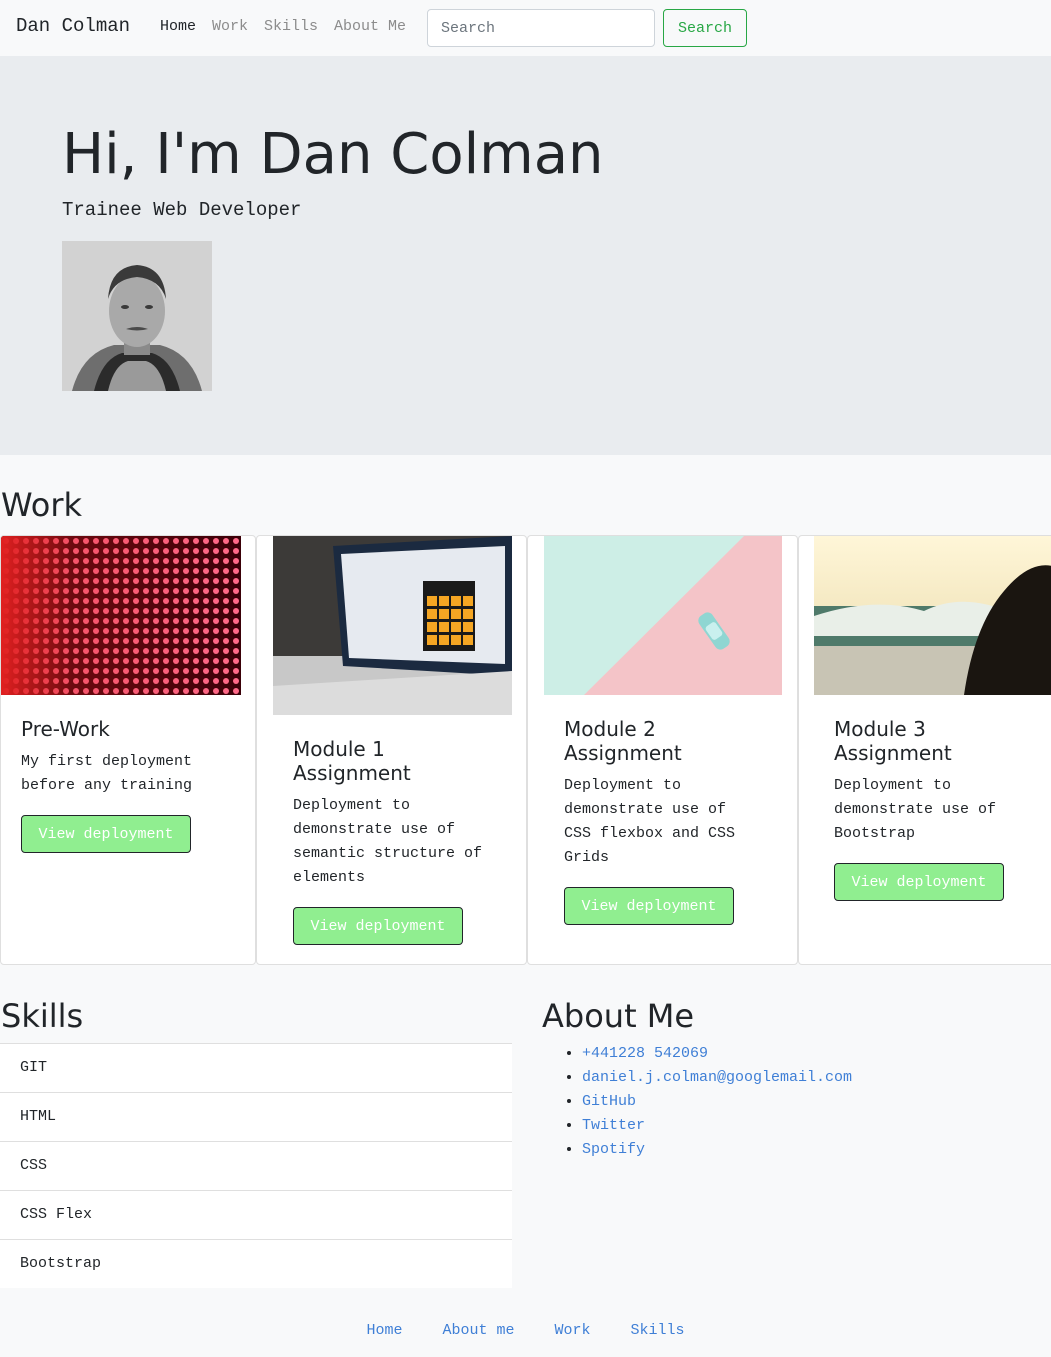 This screenshot has width=1051, height=1357. I want to click on nav-links: Home Work Skills About Me, so click(291, 26).